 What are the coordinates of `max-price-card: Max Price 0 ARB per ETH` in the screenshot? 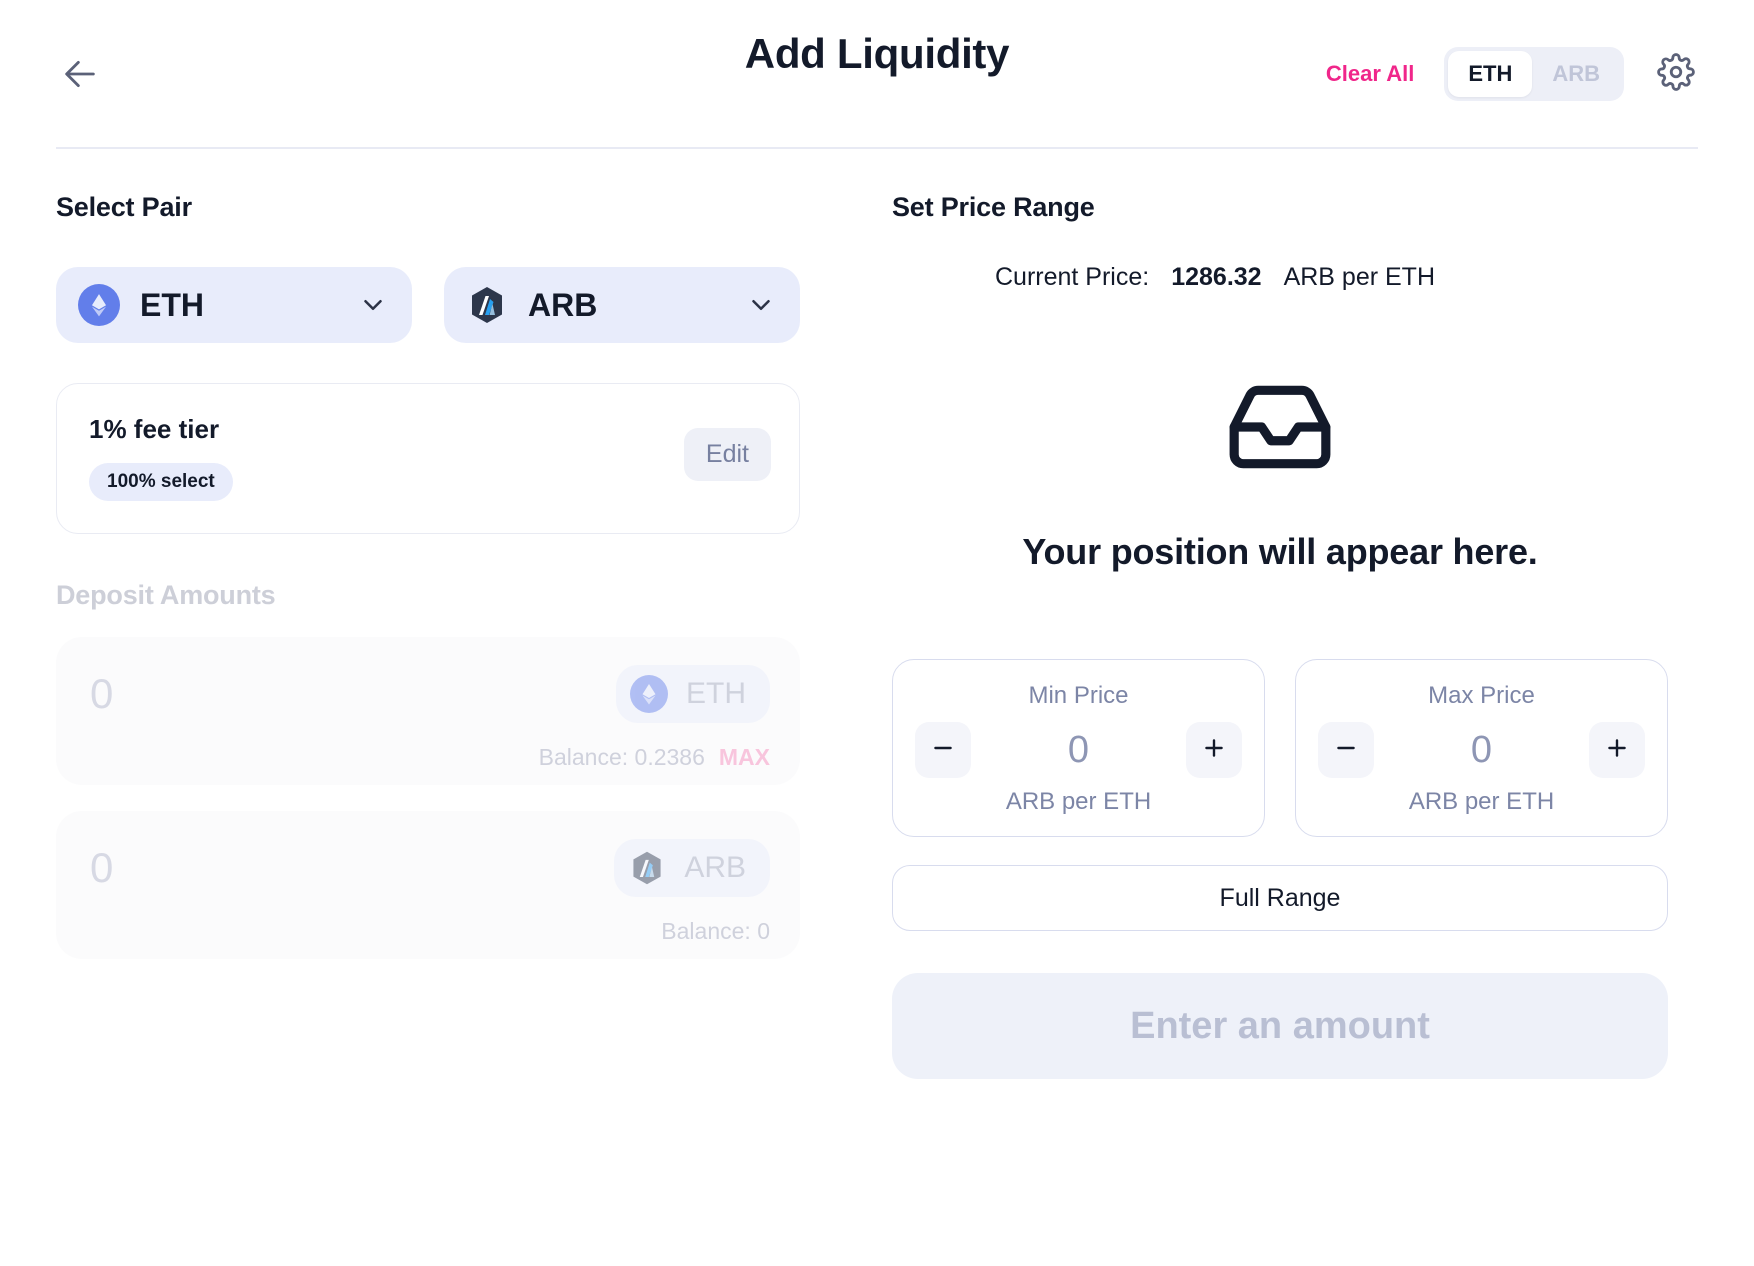 It's located at (1481, 748).